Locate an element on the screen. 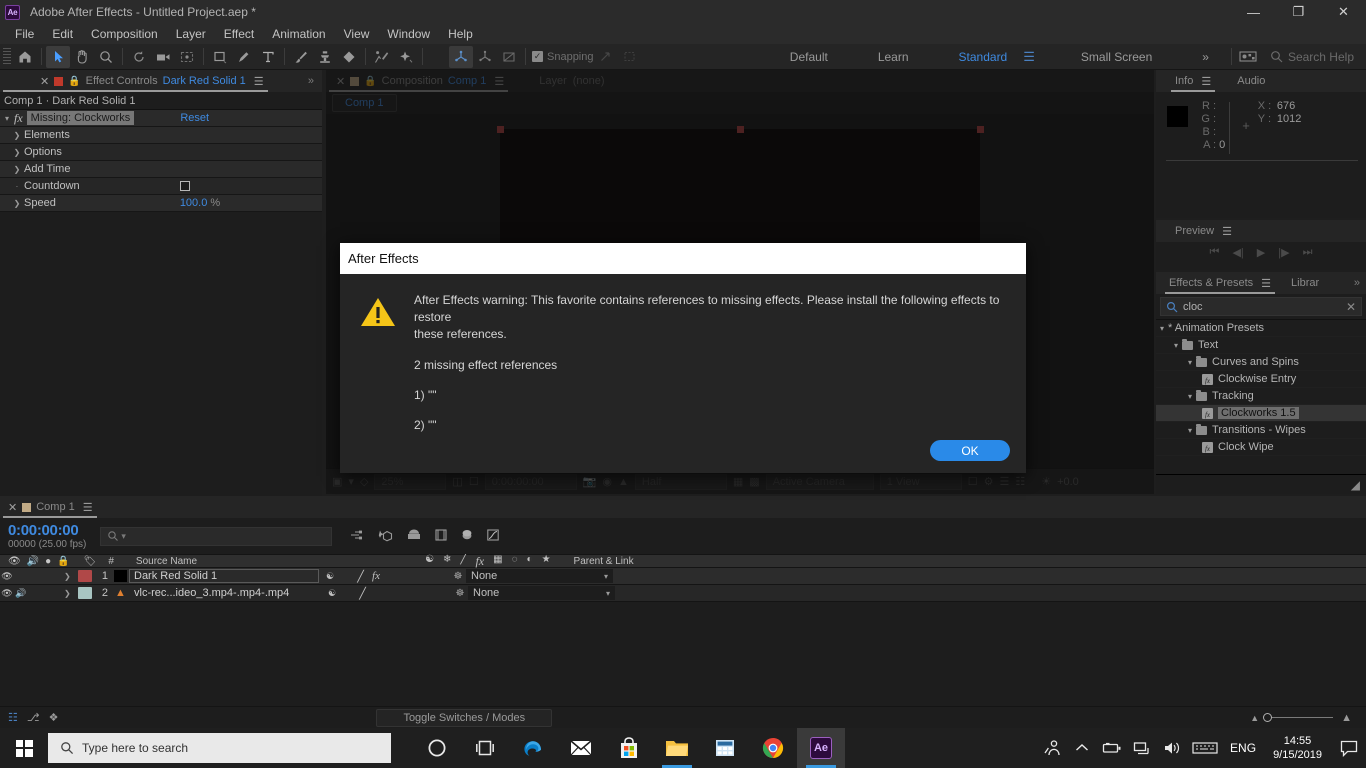 This screenshot has width=1366, height=768. effect-property-value: 100.0 is located at coordinates (194, 203).